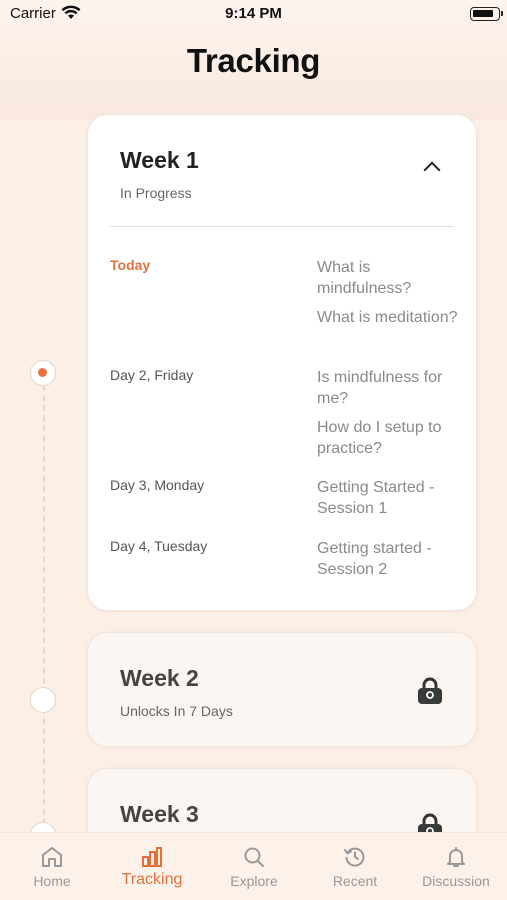  I want to click on lesson-list: What is mindfulness? What is meditation?, so click(392, 296).